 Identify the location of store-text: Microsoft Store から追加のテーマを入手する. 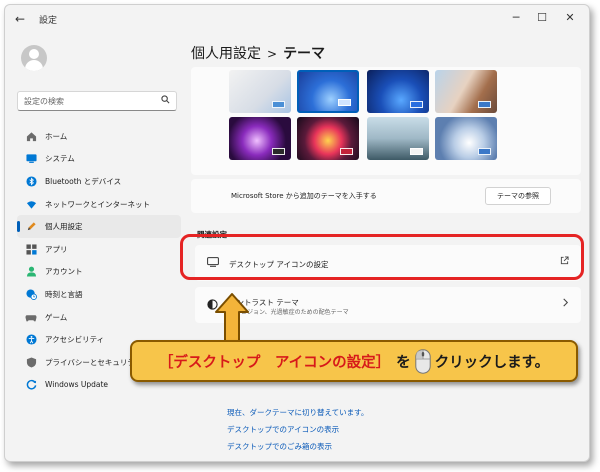
(304, 196).